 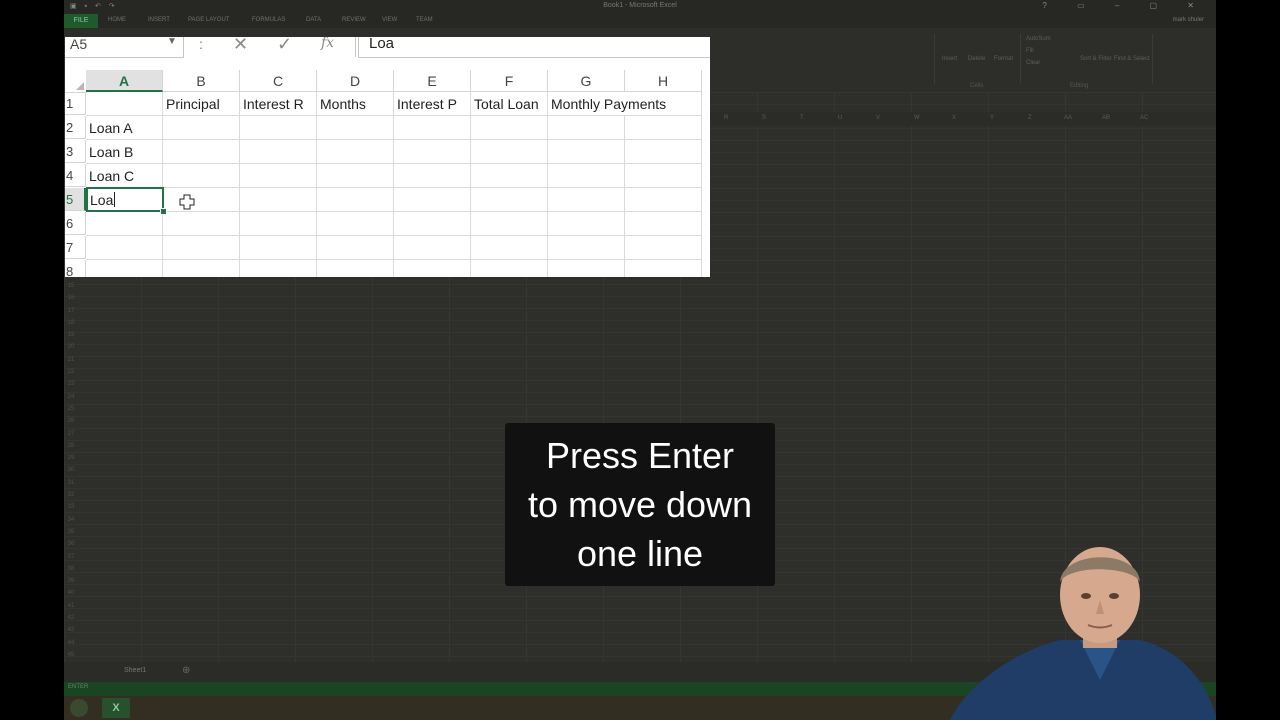 I want to click on column-header: AC, so click(x=1144, y=118).